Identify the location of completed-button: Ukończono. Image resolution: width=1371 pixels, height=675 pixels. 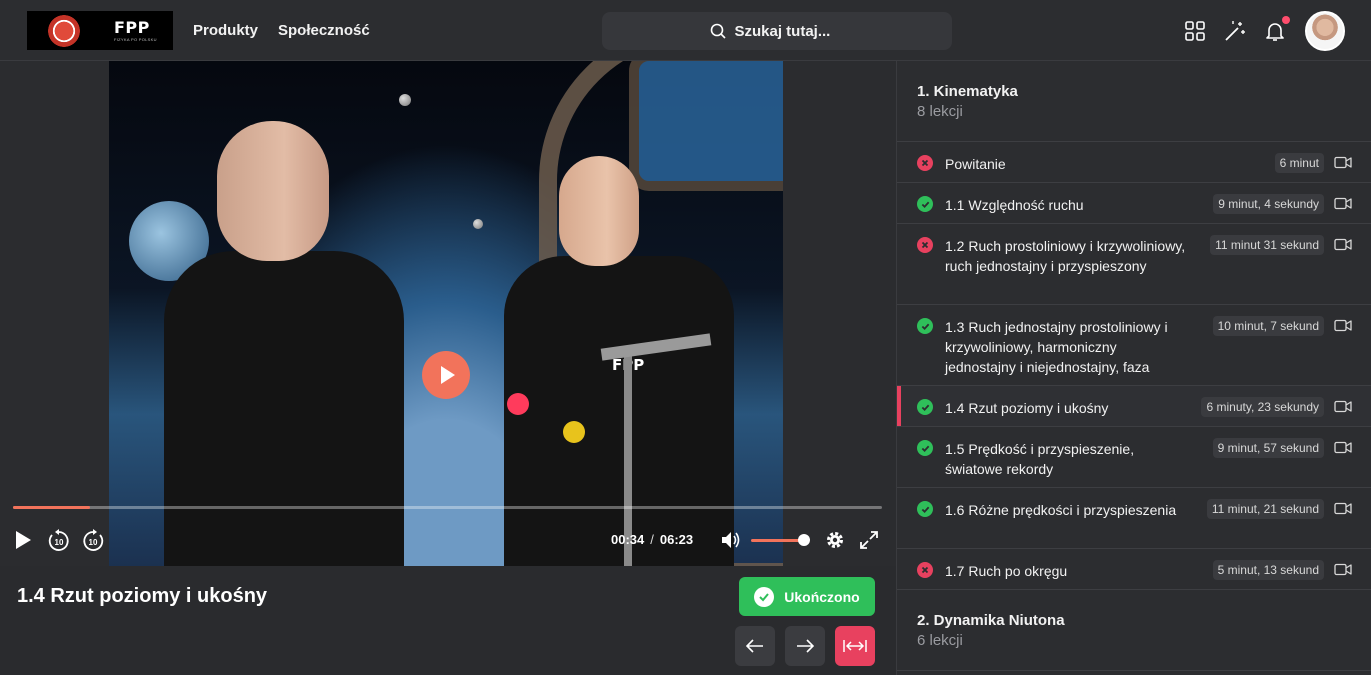
(807, 596).